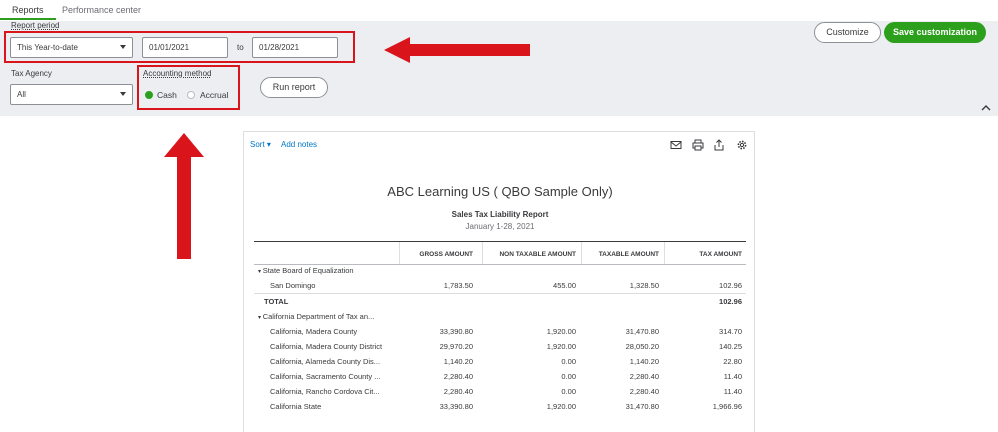 The height and width of the screenshot is (432, 998). Describe the element at coordinates (35, 25) in the screenshot. I see `report-period-label: Report period` at that location.